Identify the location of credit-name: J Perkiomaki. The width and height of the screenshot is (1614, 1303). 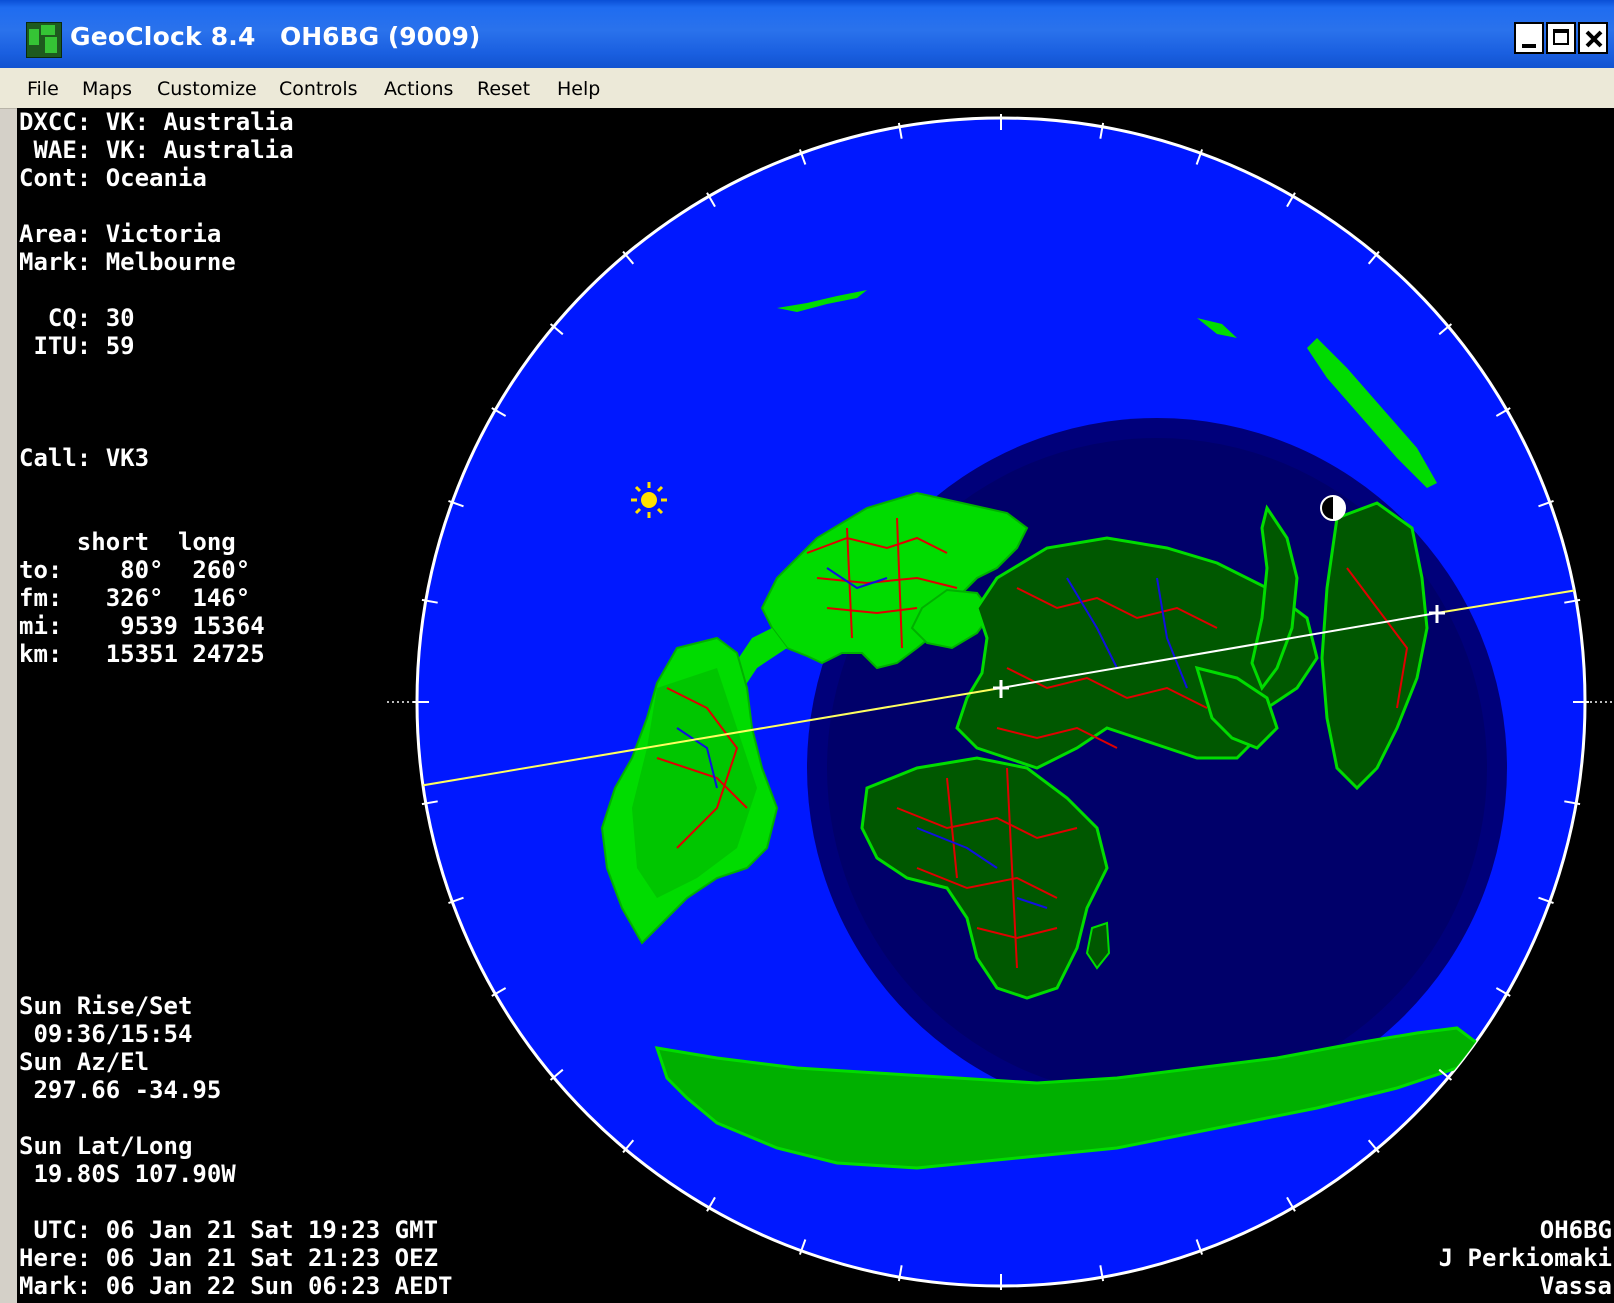
(1525, 1258).